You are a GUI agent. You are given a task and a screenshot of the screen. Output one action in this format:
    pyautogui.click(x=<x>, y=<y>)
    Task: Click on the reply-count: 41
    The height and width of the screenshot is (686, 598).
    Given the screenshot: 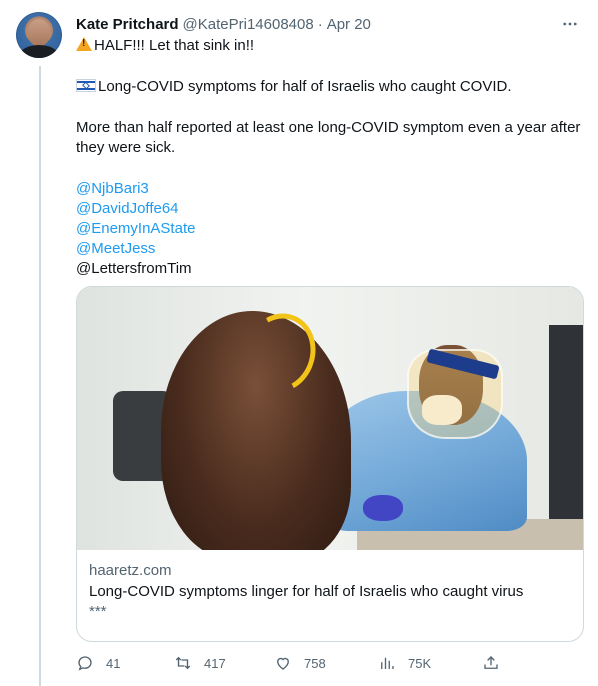 What is the action you would take?
    pyautogui.click(x=113, y=663)
    